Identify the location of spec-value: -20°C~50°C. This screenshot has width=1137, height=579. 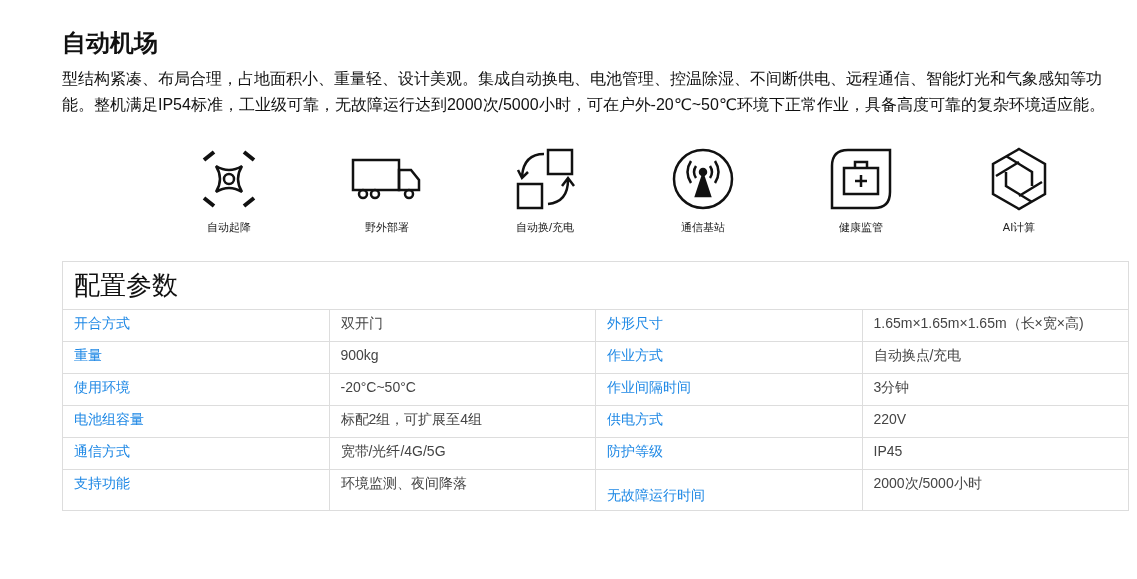
(462, 389).